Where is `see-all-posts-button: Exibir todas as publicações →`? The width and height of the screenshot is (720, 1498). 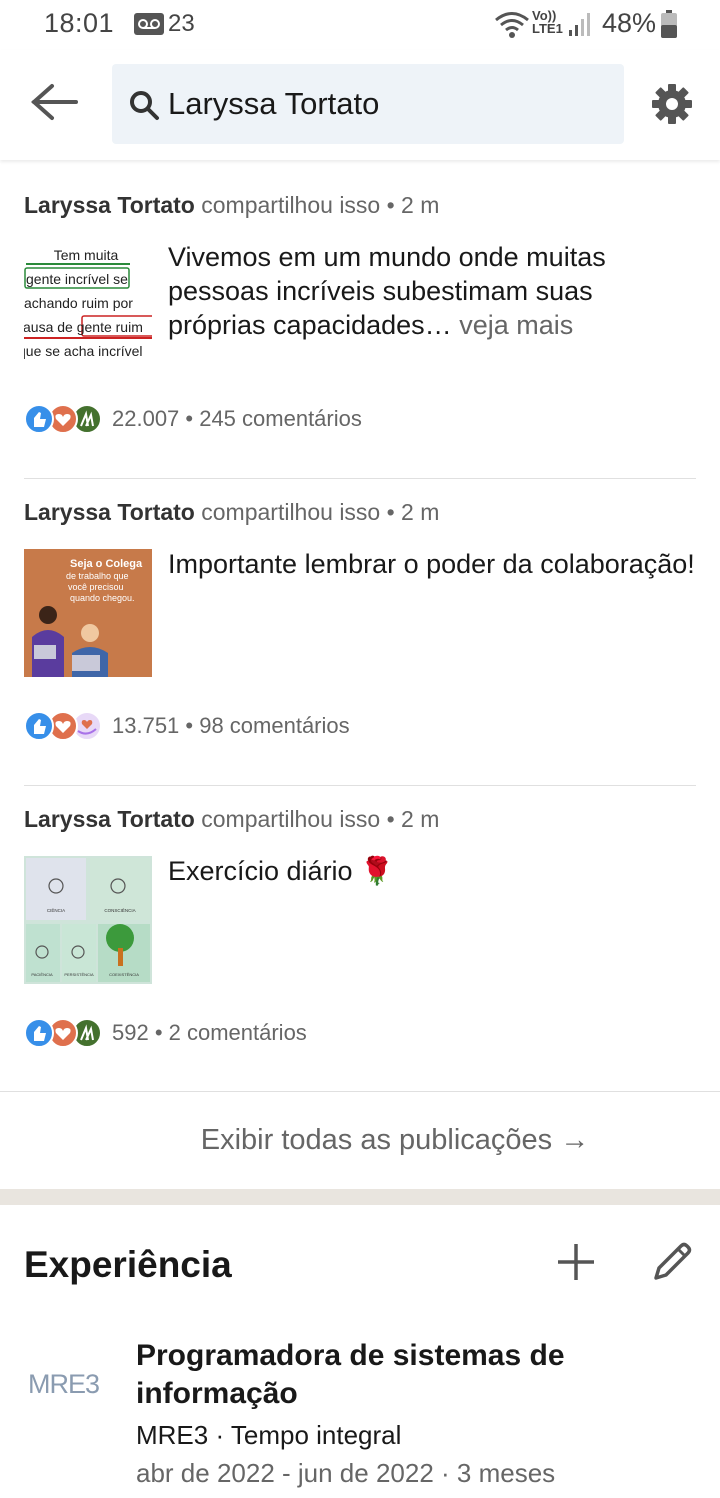
see-all-posts-button: Exibir todas as publicações → is located at coordinates (360, 1140).